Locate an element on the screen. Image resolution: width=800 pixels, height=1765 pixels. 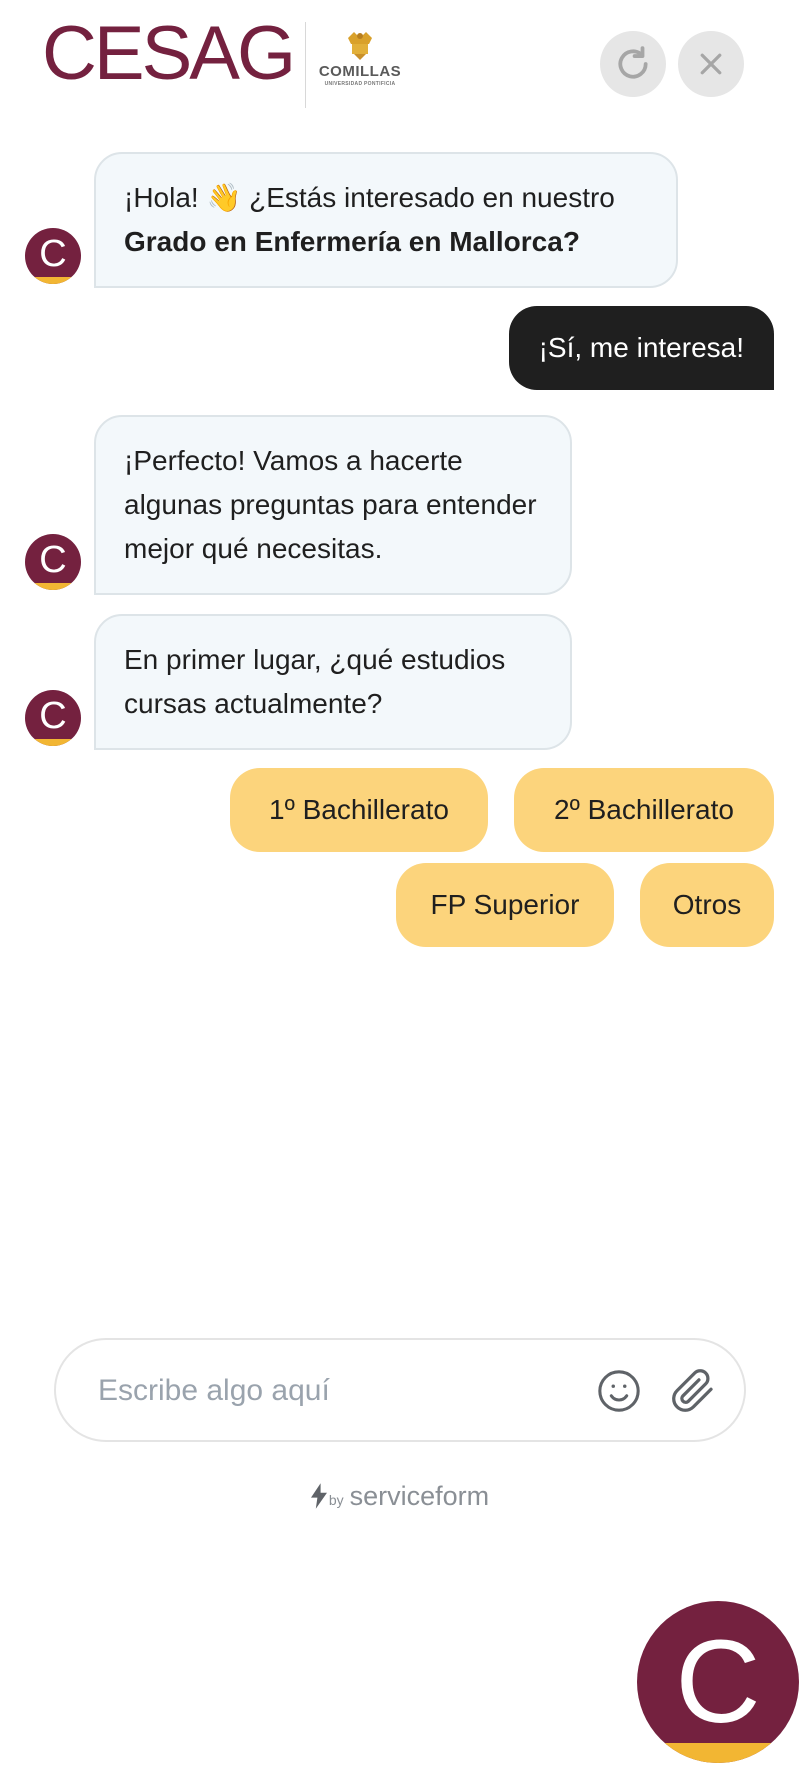
message-composer is located at coordinates (400, 1390).